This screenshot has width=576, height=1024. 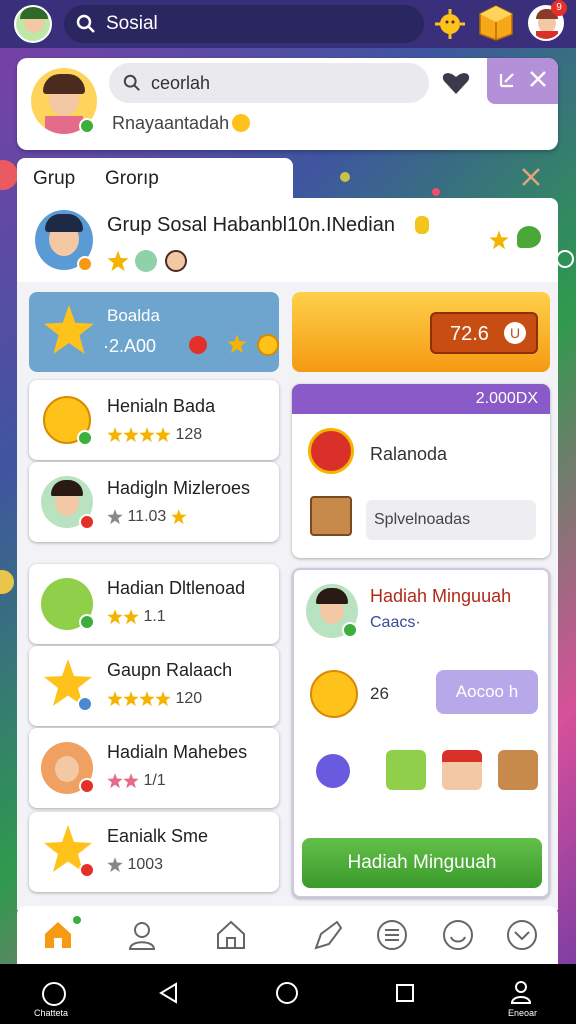 What do you see at coordinates (422, 863) in the screenshot?
I see `claim-button: Hadiah Minguuah` at bounding box center [422, 863].